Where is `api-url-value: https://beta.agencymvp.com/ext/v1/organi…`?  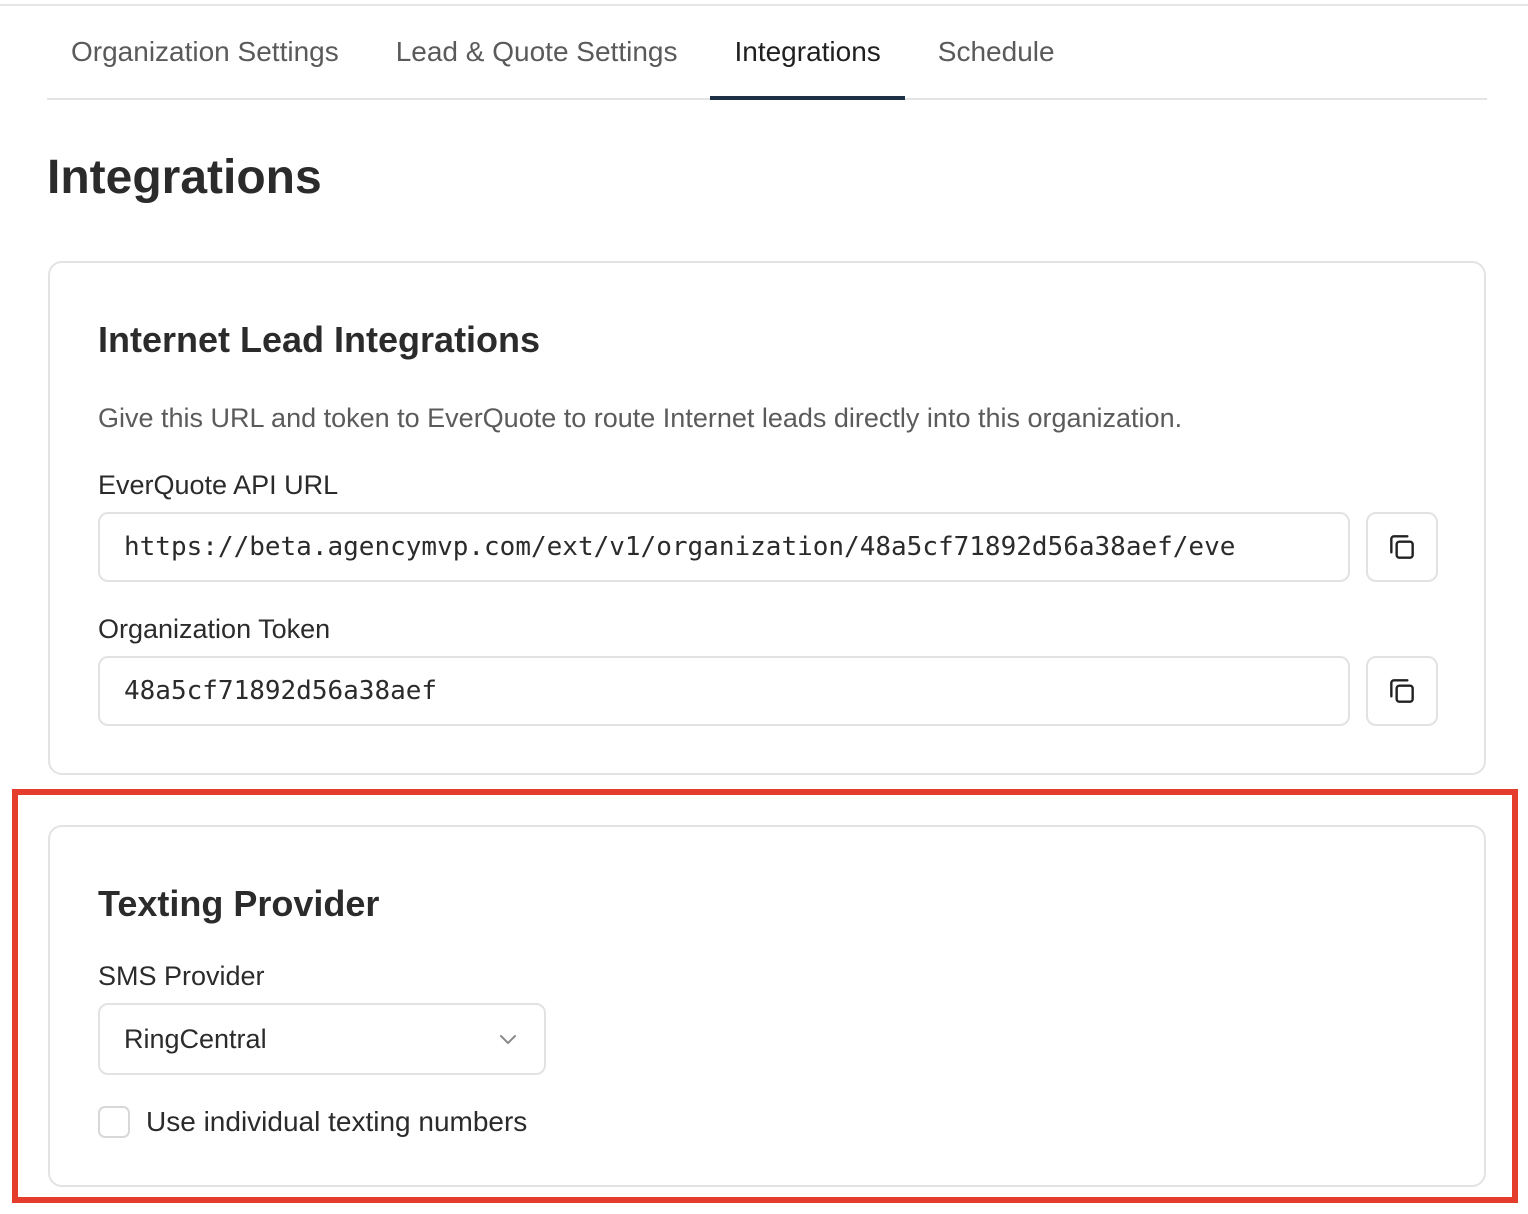 api-url-value: https://beta.agencymvp.com/ext/v1/organi… is located at coordinates (680, 547).